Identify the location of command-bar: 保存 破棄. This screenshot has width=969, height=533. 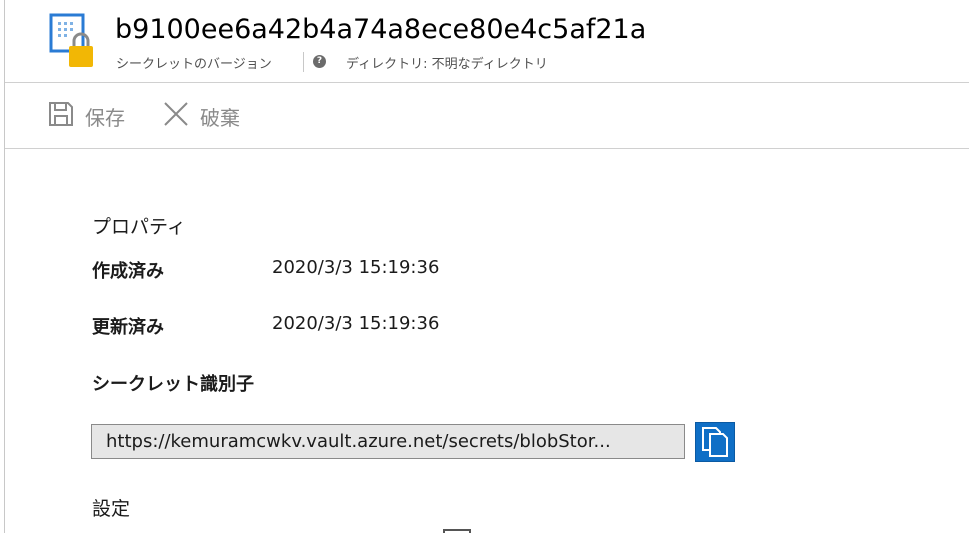
(487, 116).